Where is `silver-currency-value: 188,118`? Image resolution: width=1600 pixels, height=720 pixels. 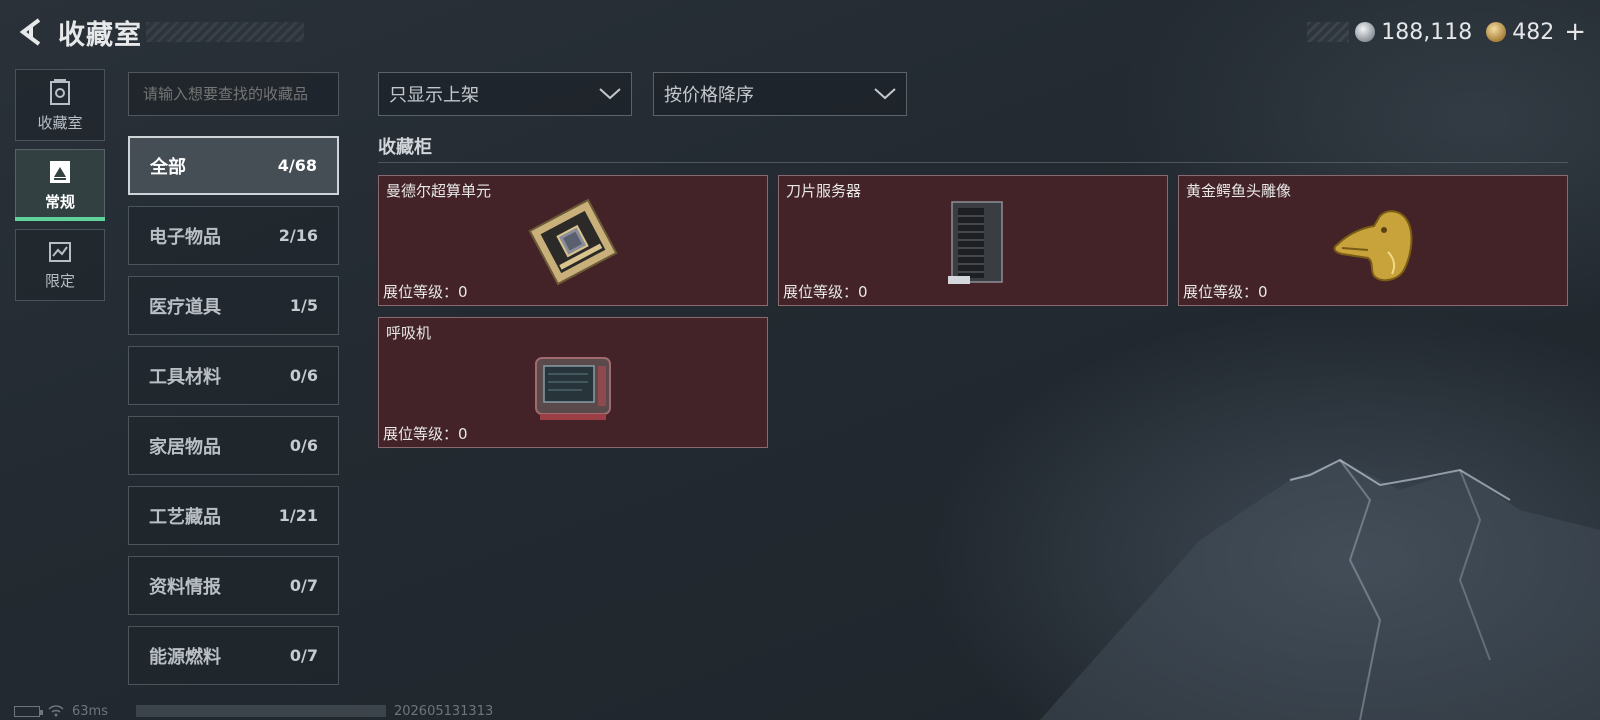
silver-currency-value: 188,118 is located at coordinates (1427, 32).